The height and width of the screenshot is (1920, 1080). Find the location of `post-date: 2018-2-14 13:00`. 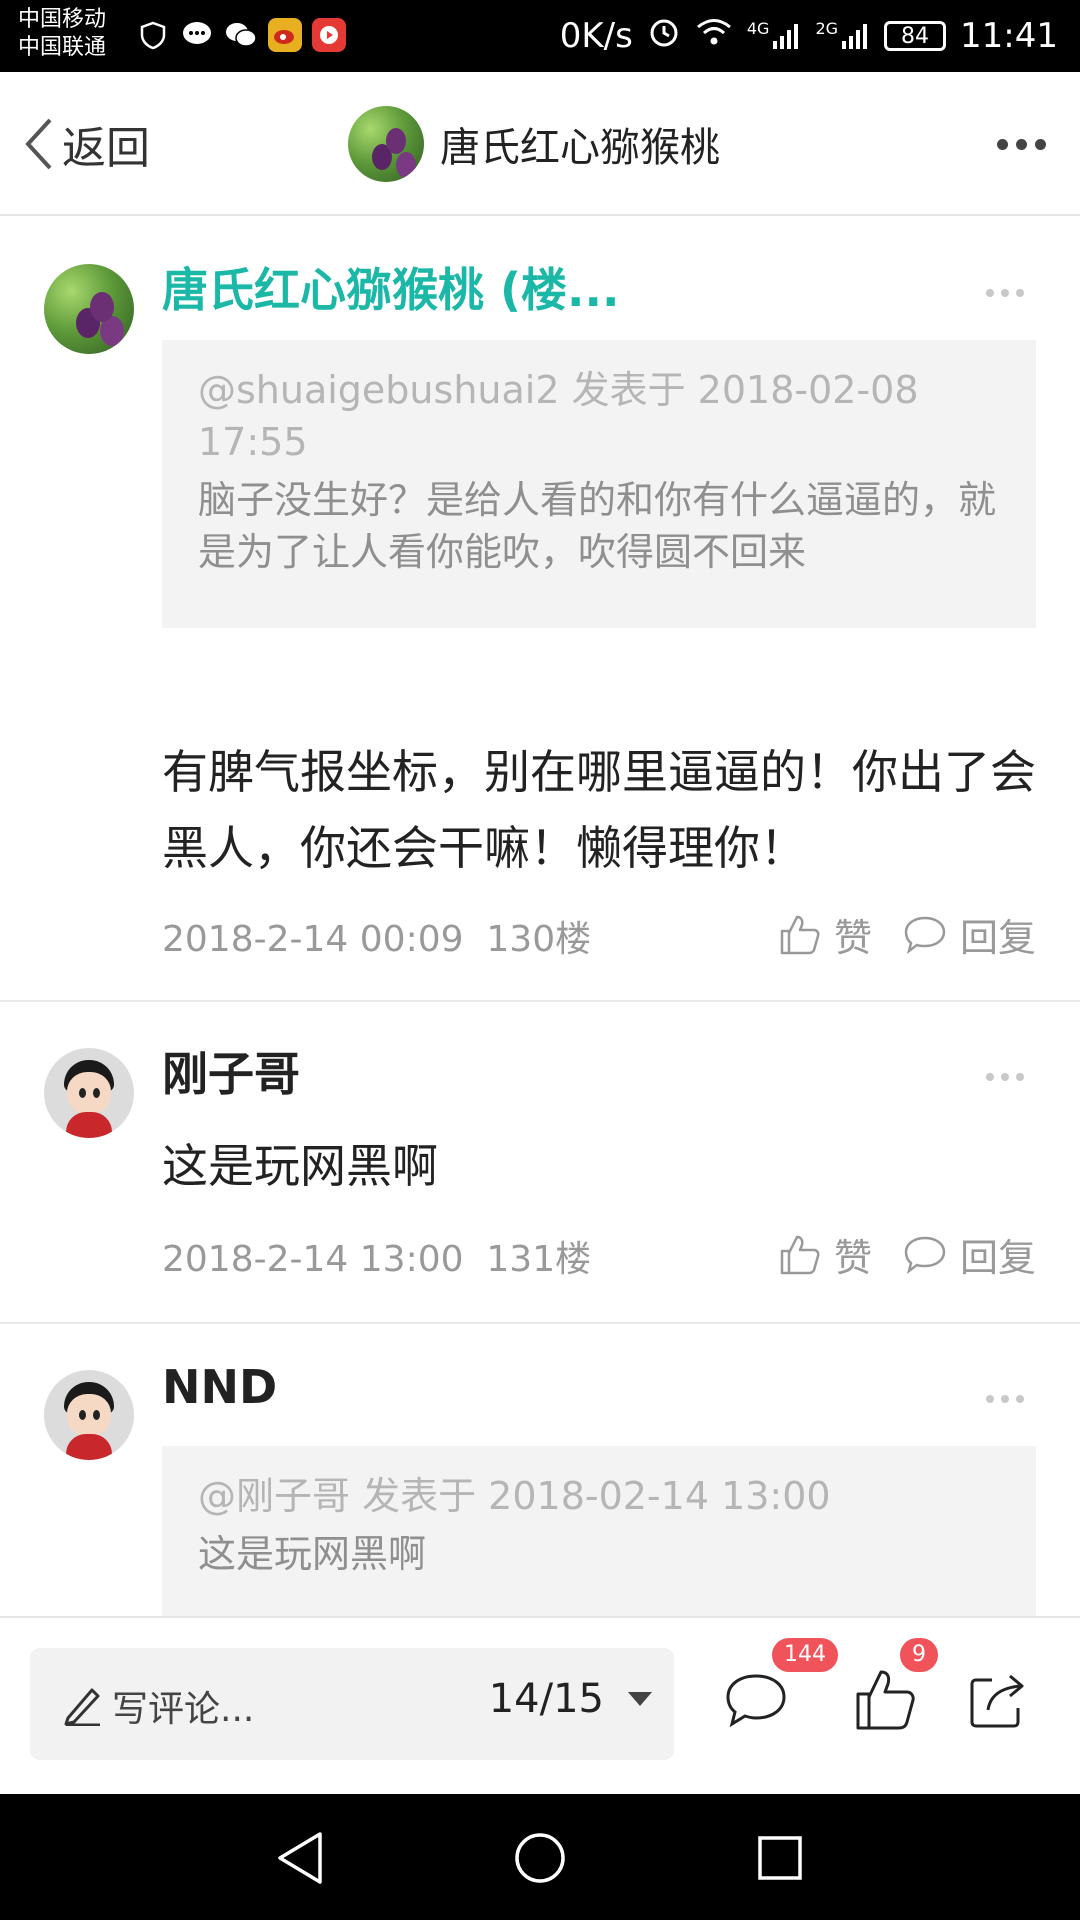

post-date: 2018-2-14 13:00 is located at coordinates (313, 1259).